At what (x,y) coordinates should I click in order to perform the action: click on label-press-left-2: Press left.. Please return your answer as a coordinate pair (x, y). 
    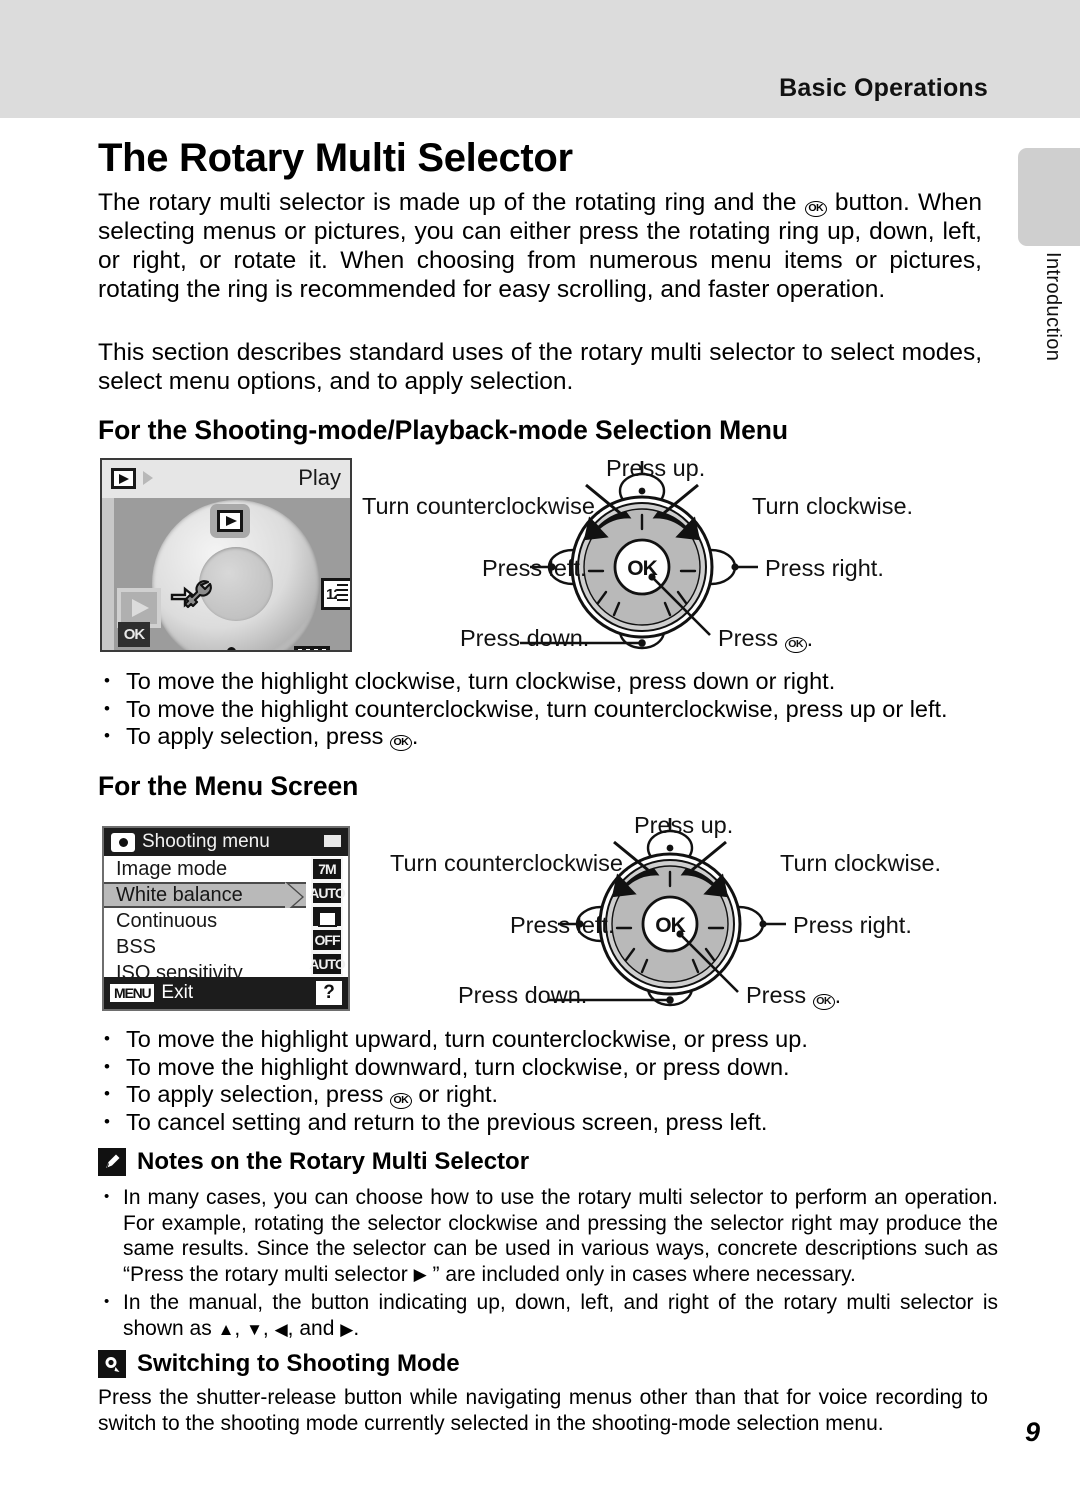
    Looking at the image, I should click on (562, 925).